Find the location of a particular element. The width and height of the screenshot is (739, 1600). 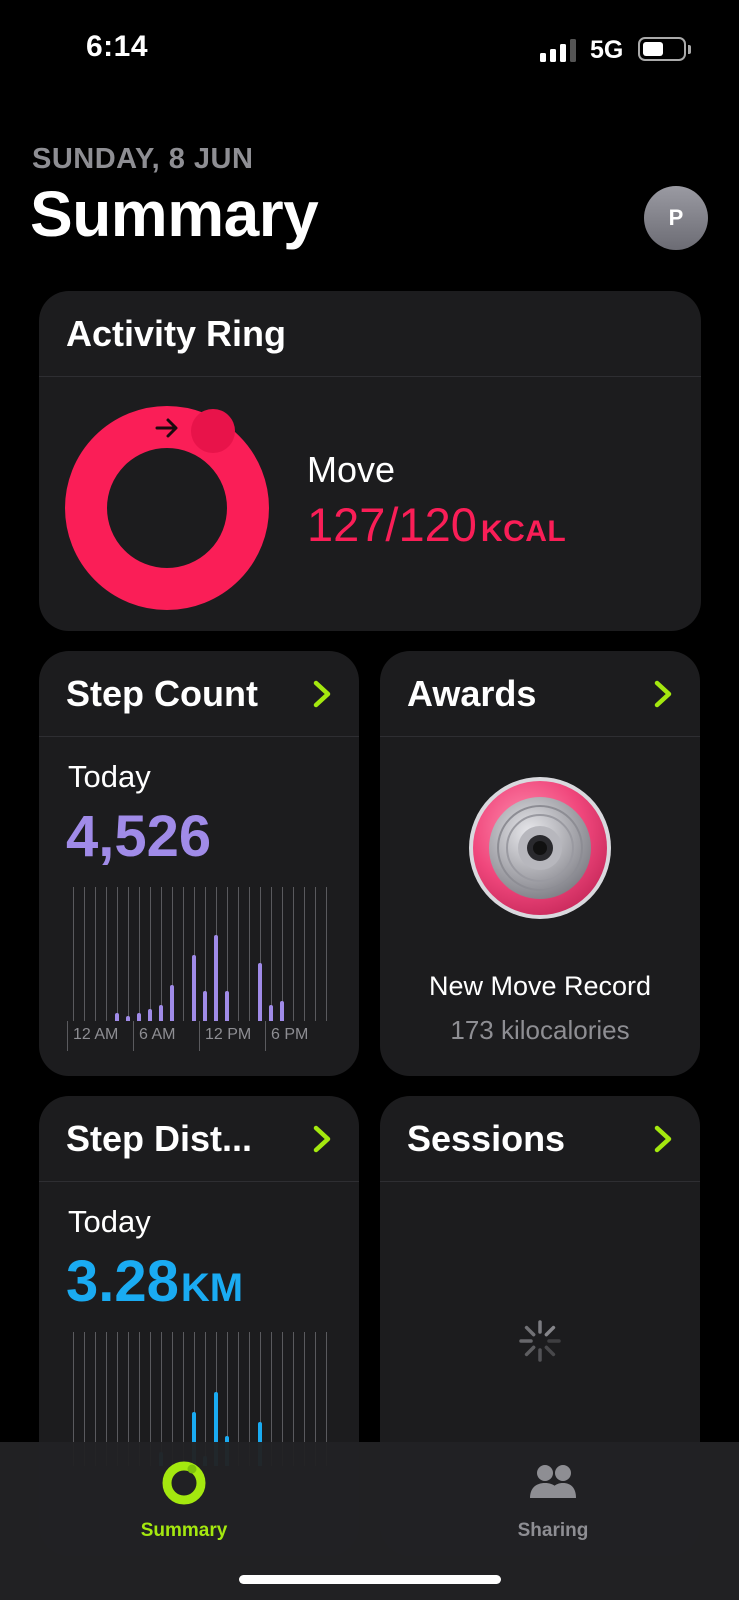

cellular-signal-icon is located at coordinates (559, 50).